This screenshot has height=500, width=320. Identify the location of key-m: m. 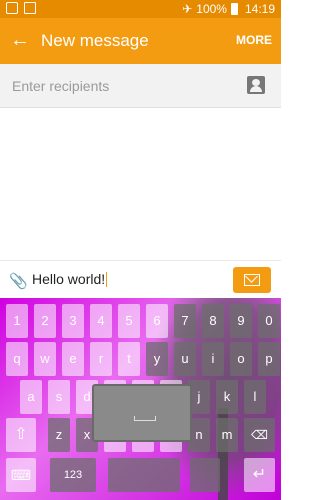
(227, 435).